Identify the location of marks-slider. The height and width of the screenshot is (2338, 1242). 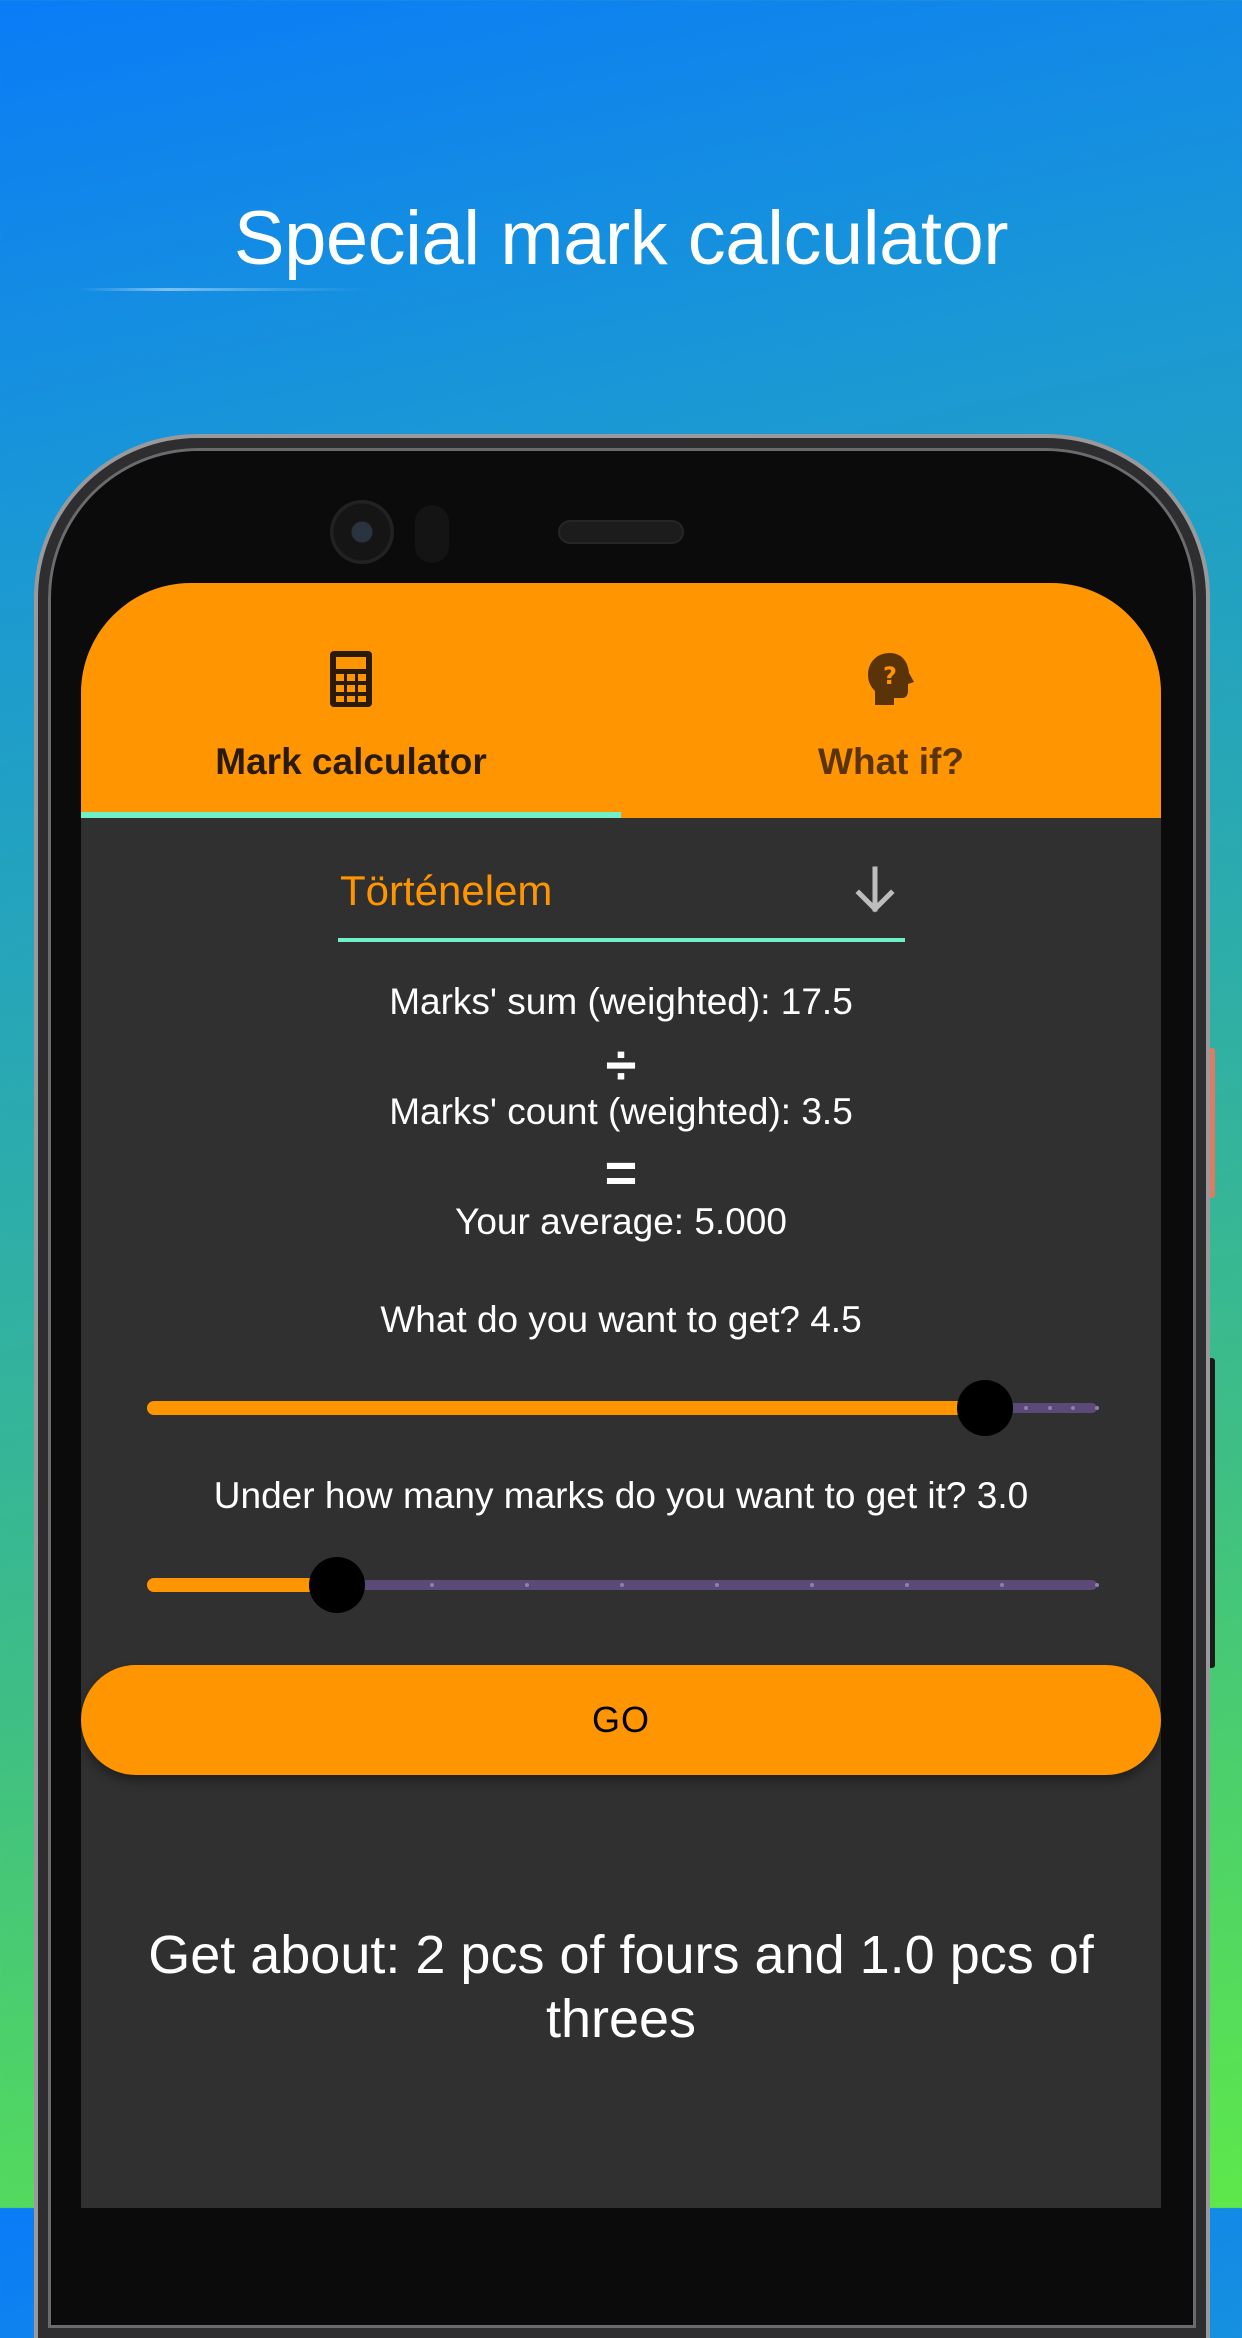
(623, 1585).